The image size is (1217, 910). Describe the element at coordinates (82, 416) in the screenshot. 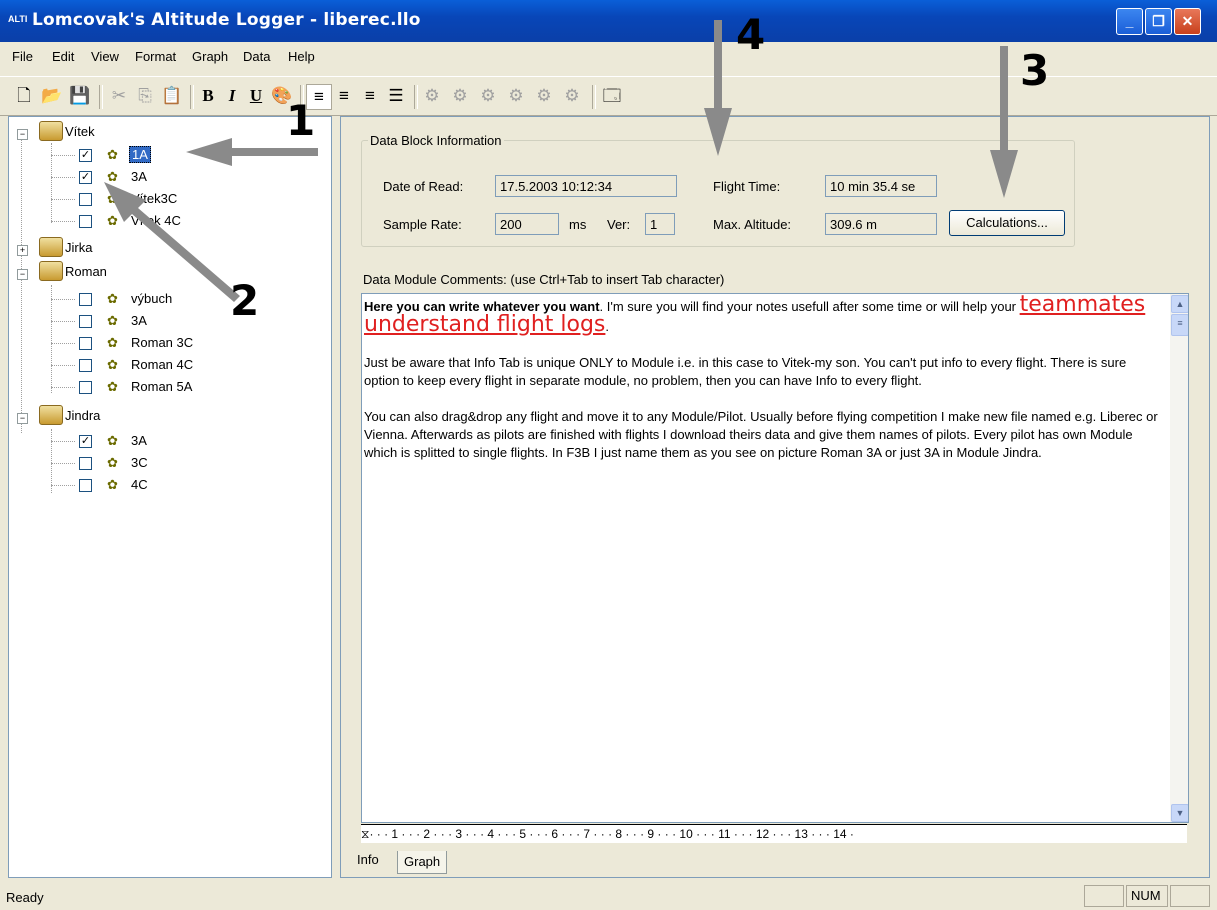

I see `tree-group-jindra: Jindra` at that location.